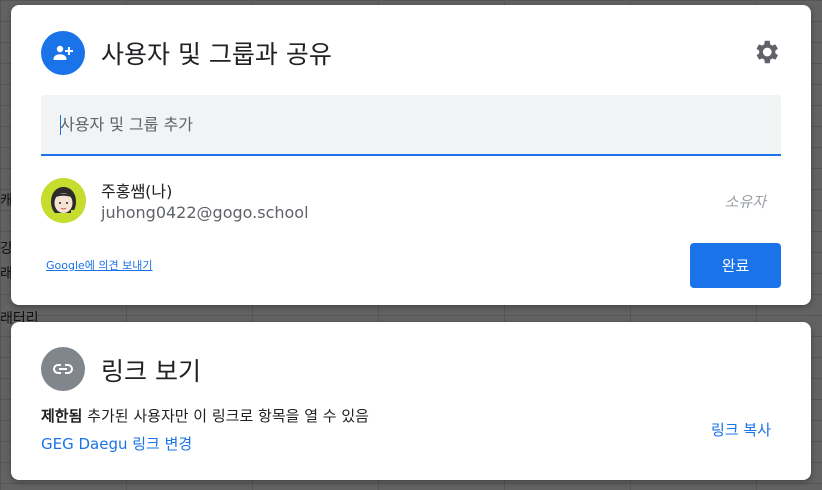  I want to click on add-person-icon, so click(63, 53).